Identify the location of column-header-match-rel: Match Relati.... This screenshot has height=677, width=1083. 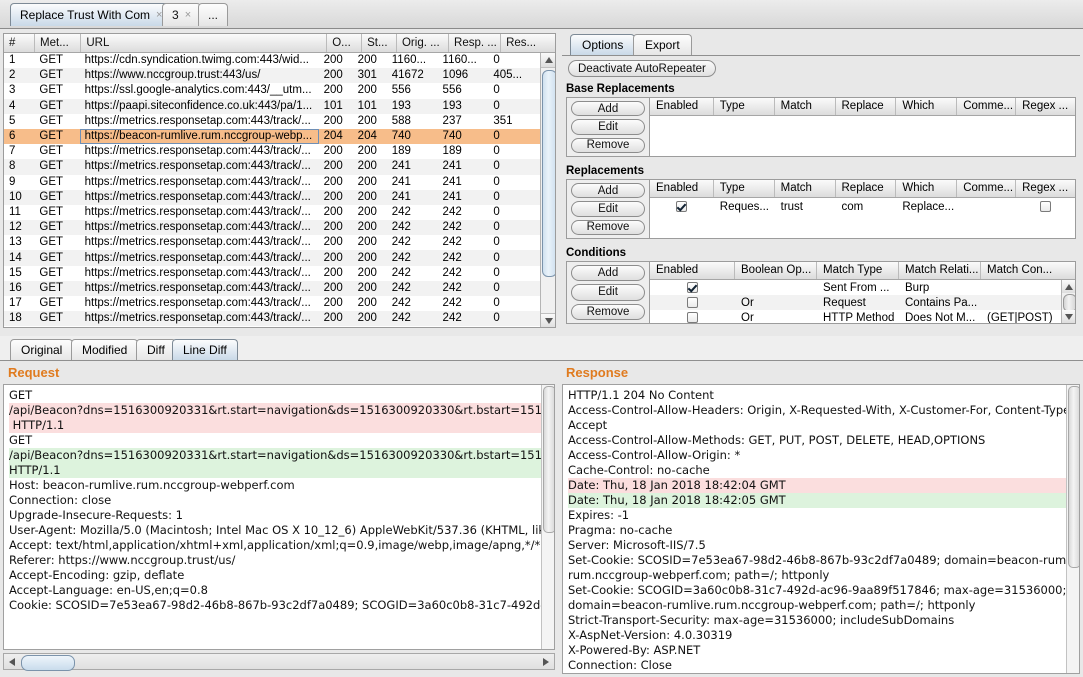
(940, 270).